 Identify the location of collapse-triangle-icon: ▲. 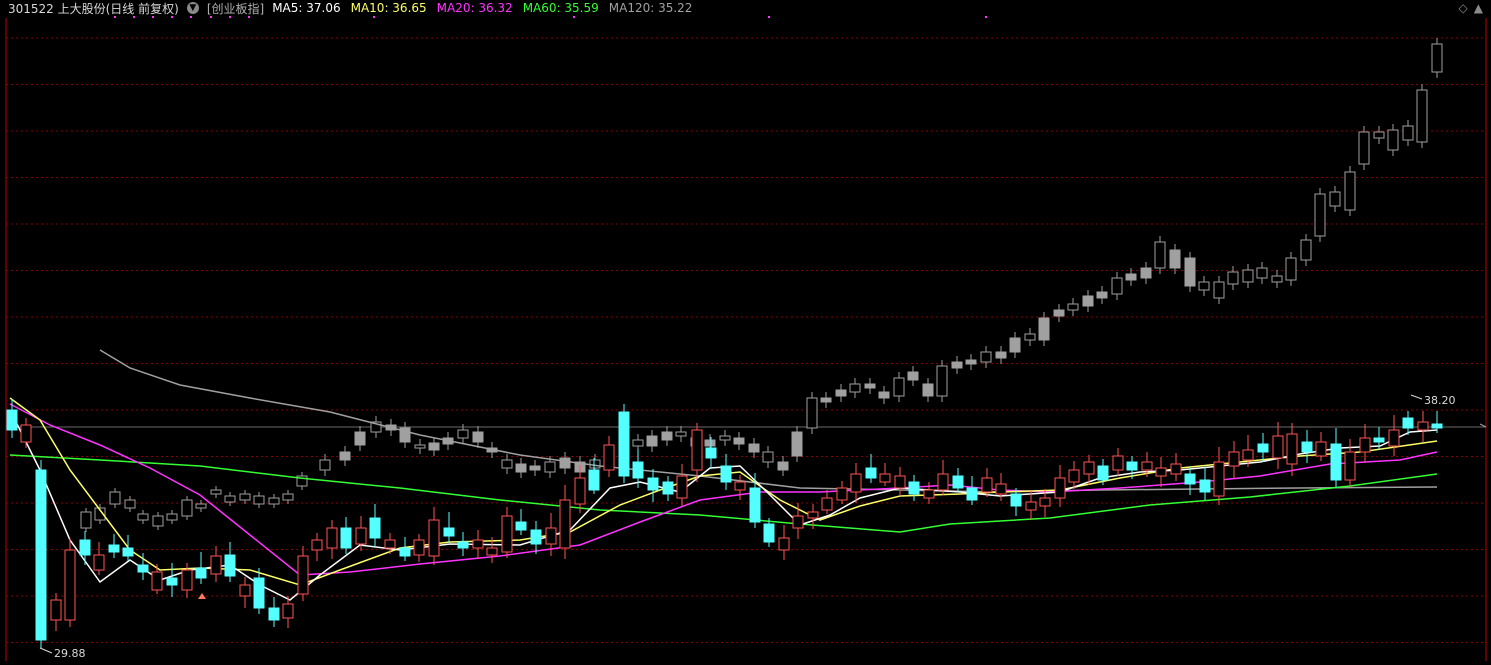
(1478, 8).